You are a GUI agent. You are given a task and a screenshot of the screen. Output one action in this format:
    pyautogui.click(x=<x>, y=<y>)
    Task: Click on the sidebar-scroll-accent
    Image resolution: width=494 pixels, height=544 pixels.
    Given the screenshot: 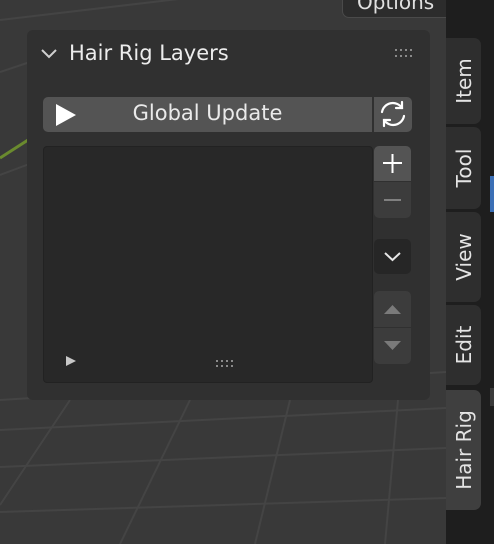 What is the action you would take?
    pyautogui.click(x=492, y=194)
    